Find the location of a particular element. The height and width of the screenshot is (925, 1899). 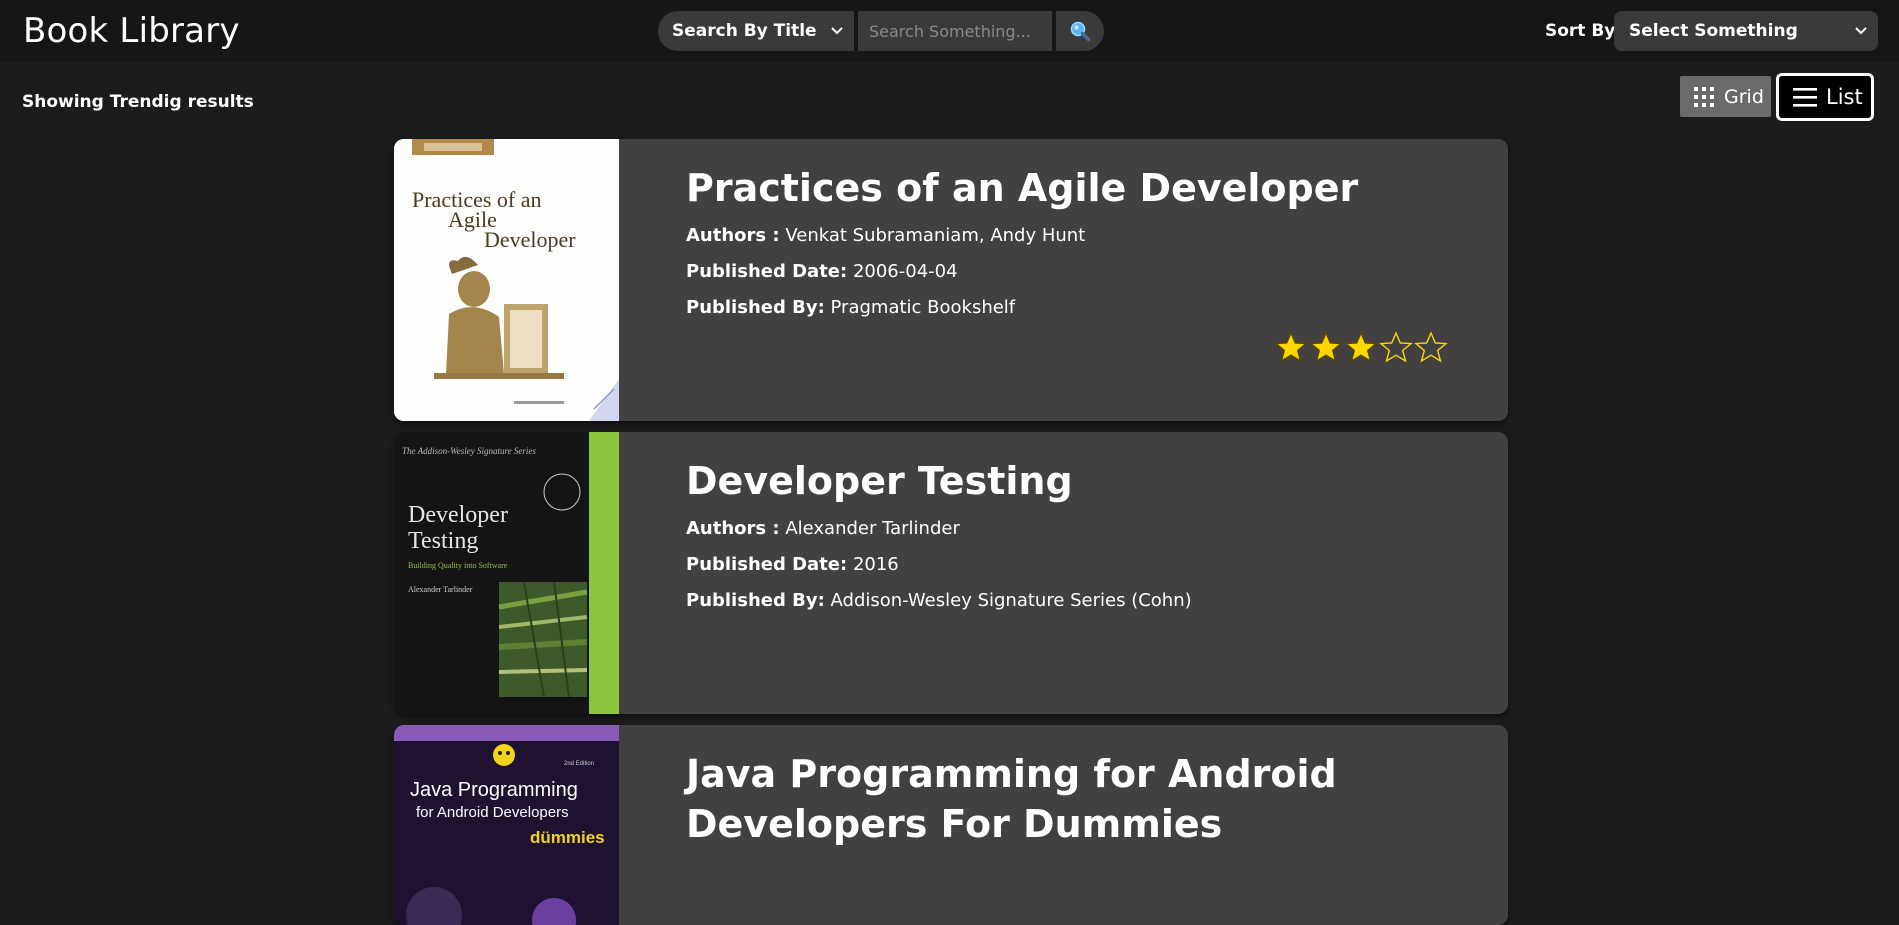

search-type-select: Search By Title is located at coordinates (756, 31).